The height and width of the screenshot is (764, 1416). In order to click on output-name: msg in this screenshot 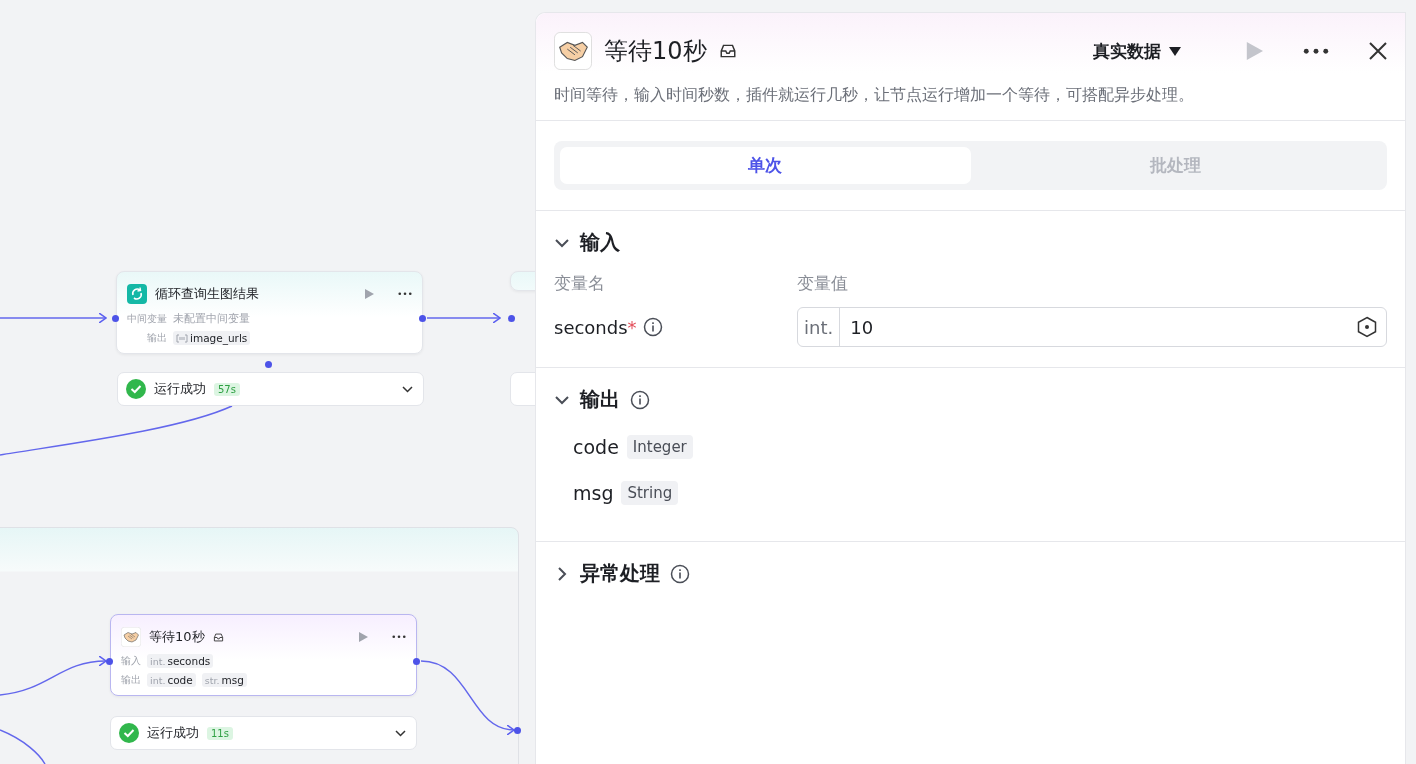, I will do `click(593, 493)`.